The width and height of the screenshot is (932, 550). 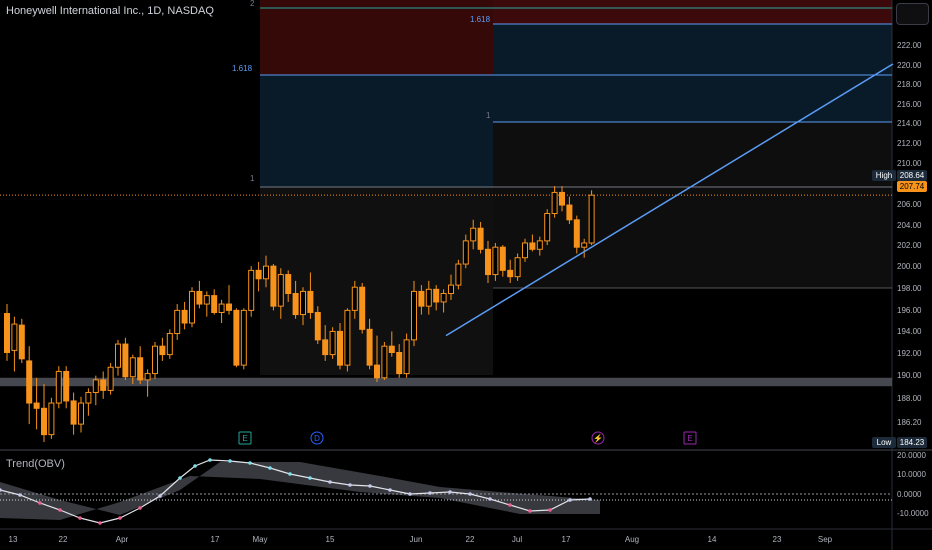 What do you see at coordinates (909, 123) in the screenshot?
I see `price-tick-label: 214.00` at bounding box center [909, 123].